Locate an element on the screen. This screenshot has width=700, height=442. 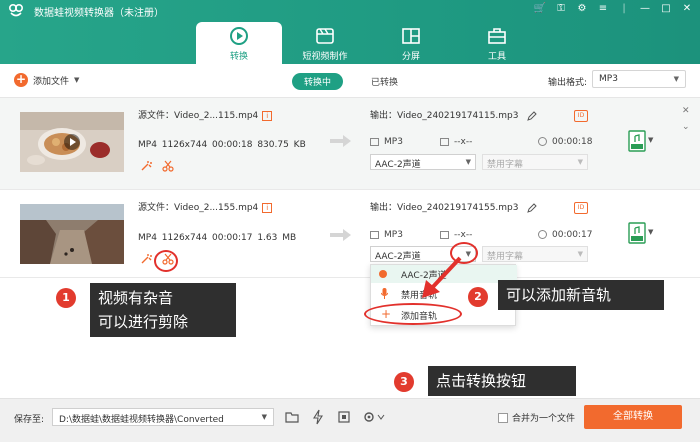
callout-1-line2: 可以进行剪除 is located at coordinates (143, 322).